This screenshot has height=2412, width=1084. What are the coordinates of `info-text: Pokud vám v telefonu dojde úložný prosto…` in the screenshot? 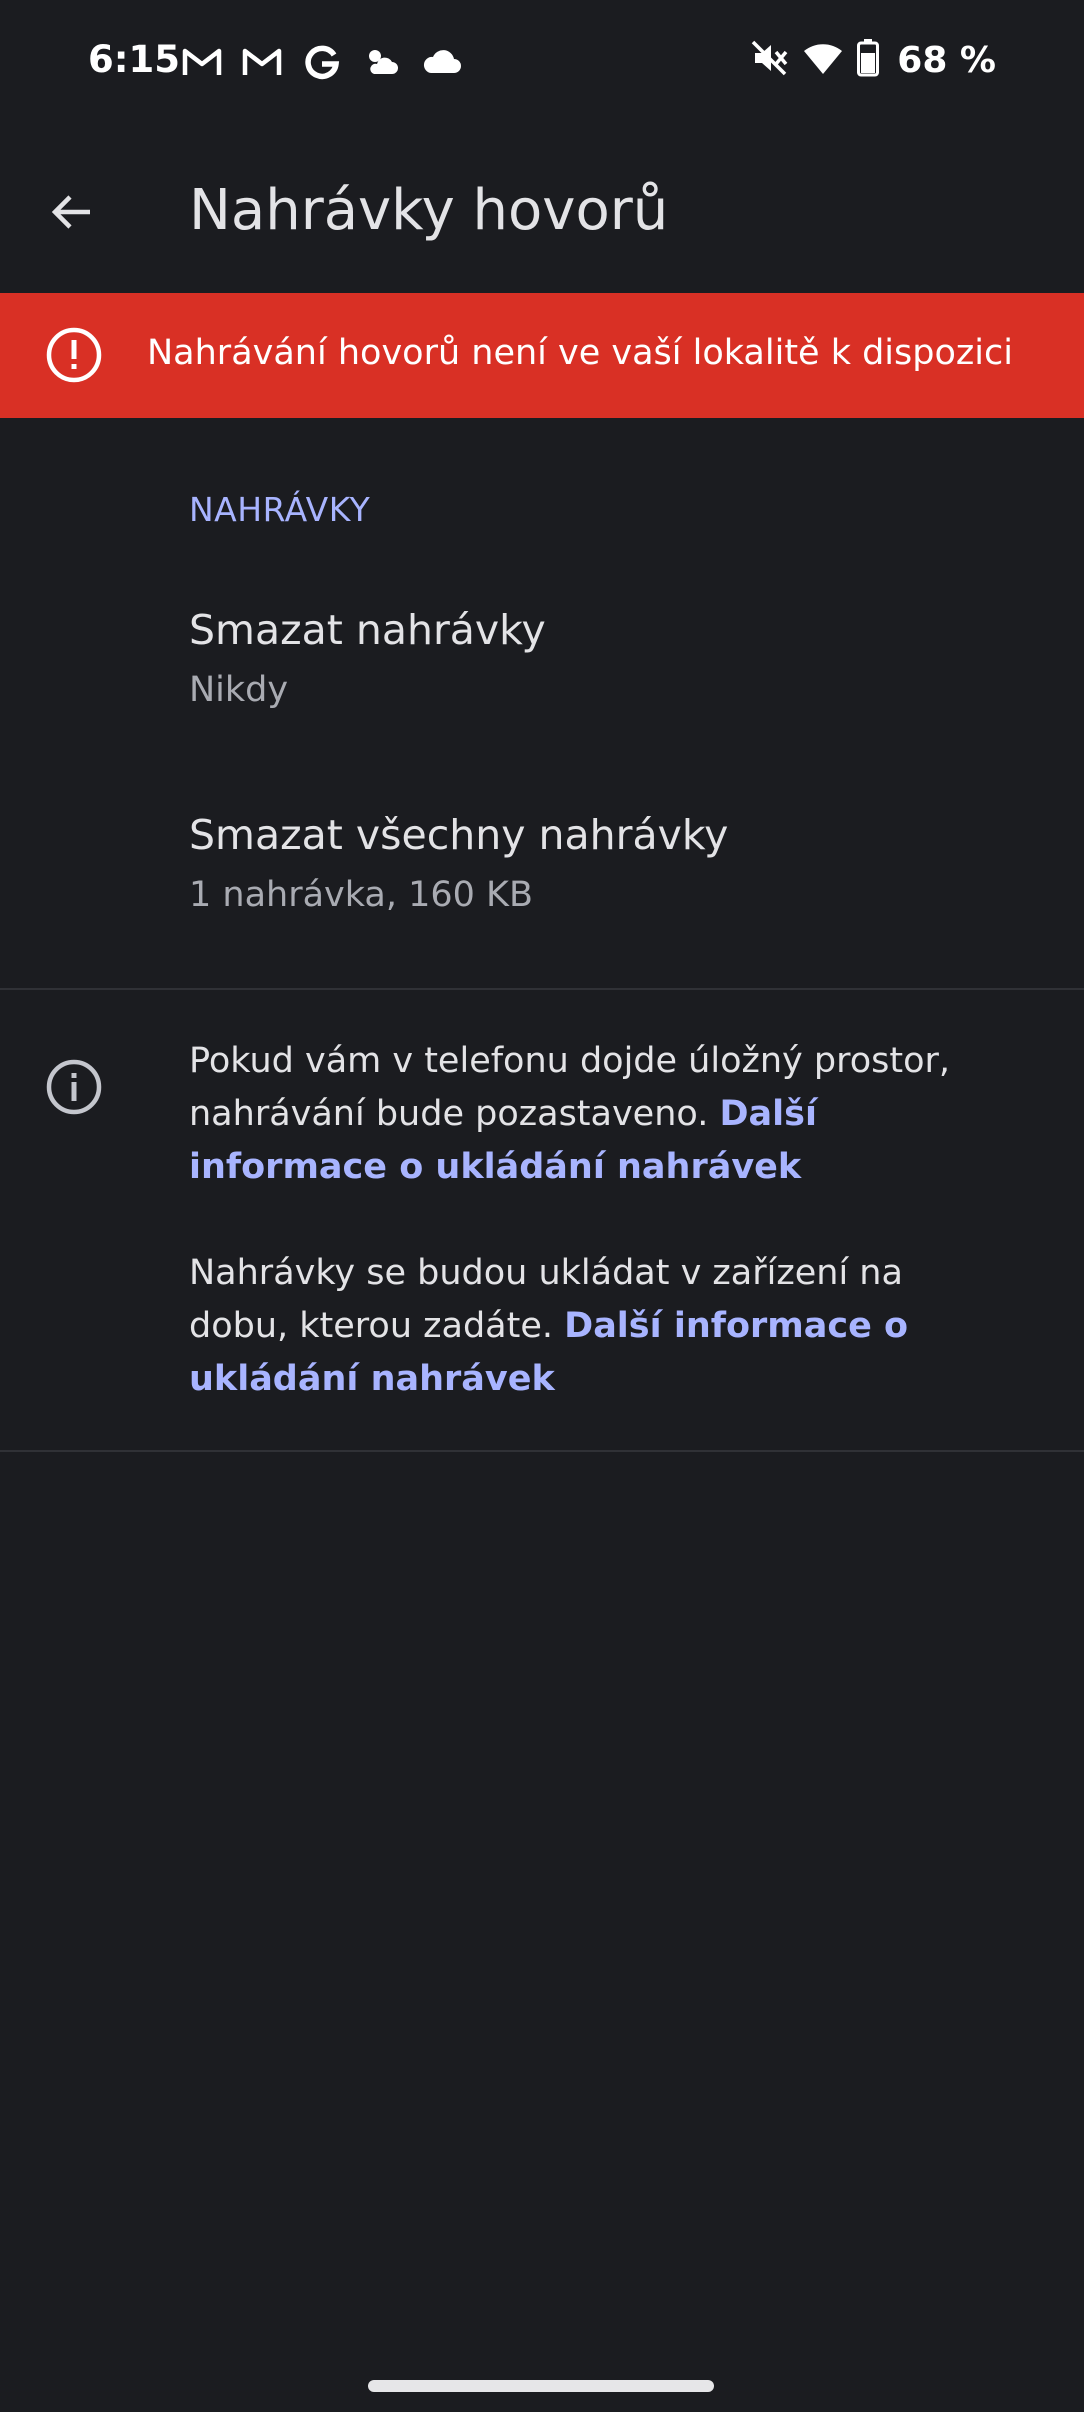 It's located at (570, 1087).